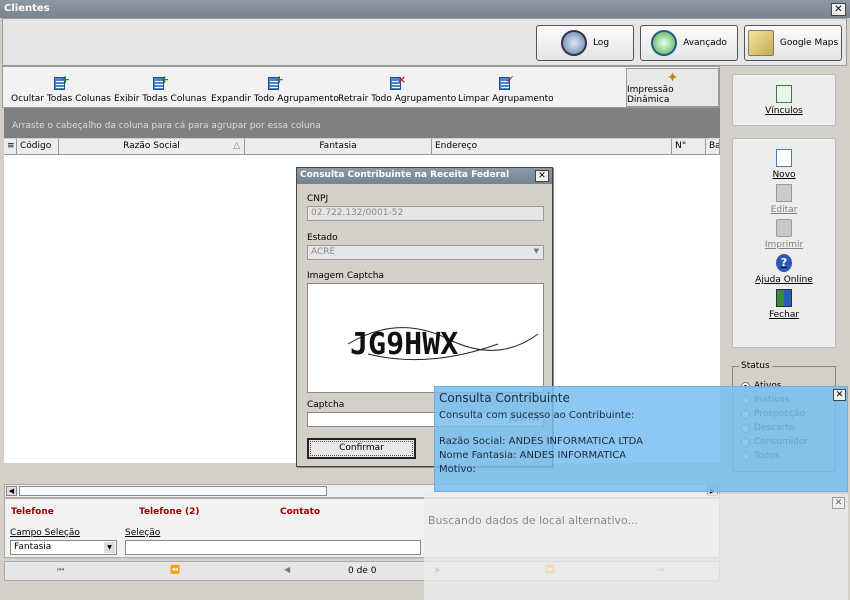  I want to click on status-title: Status, so click(755, 366).